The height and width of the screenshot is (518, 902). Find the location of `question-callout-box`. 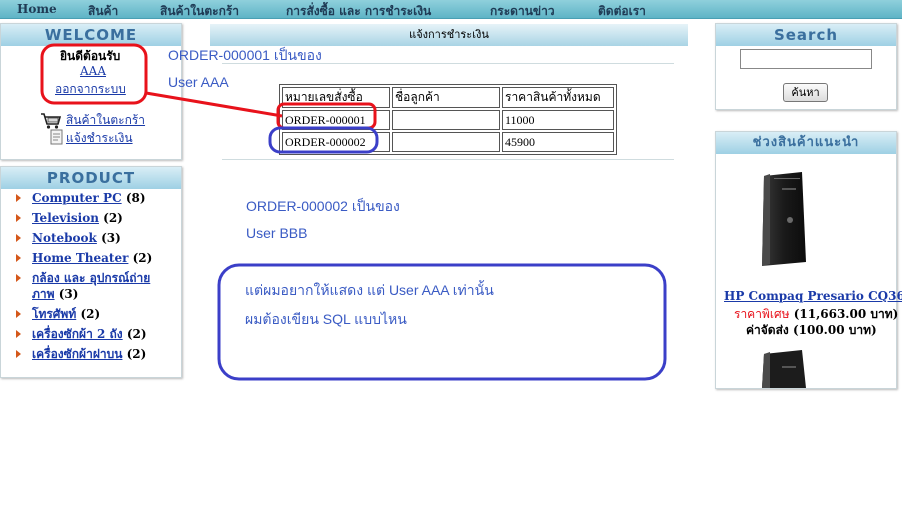

question-callout-box is located at coordinates (442, 322).